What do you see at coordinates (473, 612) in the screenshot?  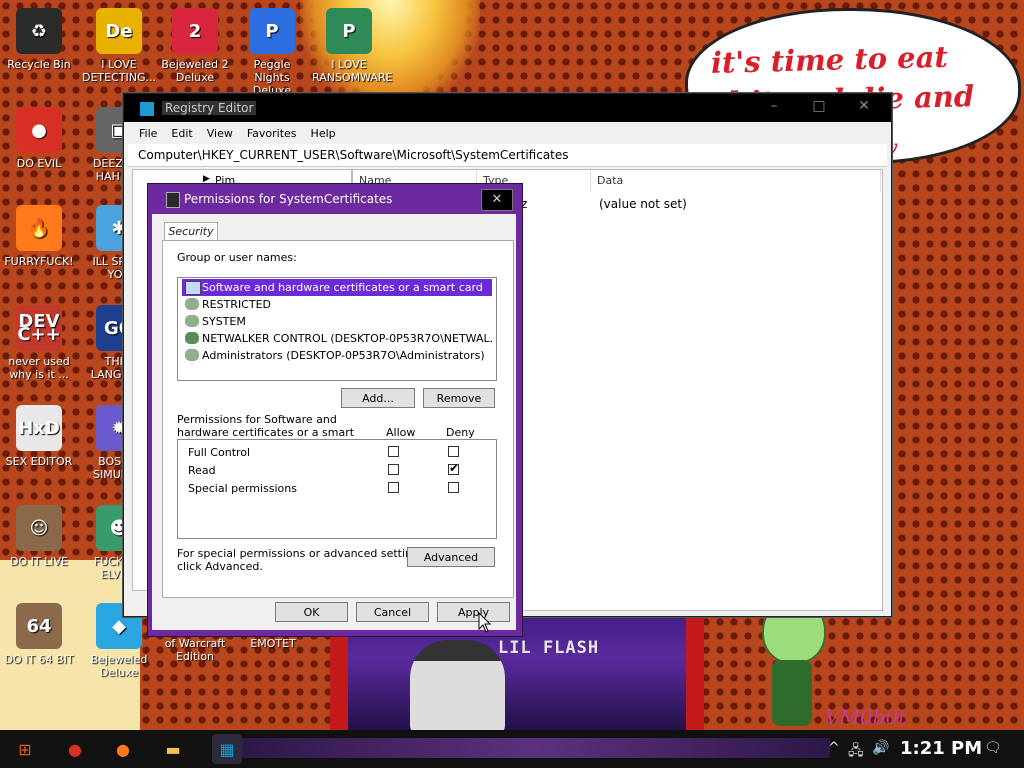 I see `apply-button: Apply` at bounding box center [473, 612].